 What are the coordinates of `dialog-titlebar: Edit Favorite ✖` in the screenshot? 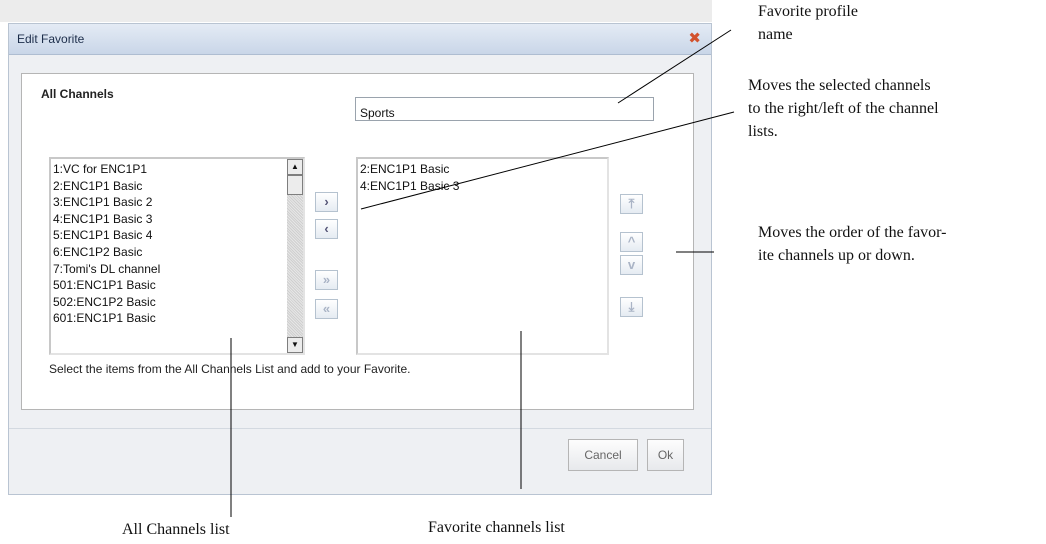 It's located at (360, 39).